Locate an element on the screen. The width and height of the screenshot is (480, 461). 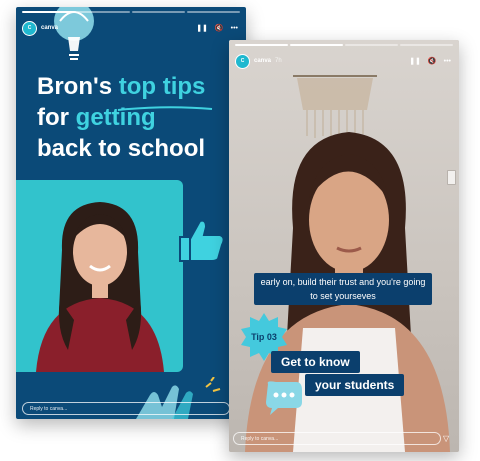
tip-title-line1: Get to know is located at coordinates (315, 362).